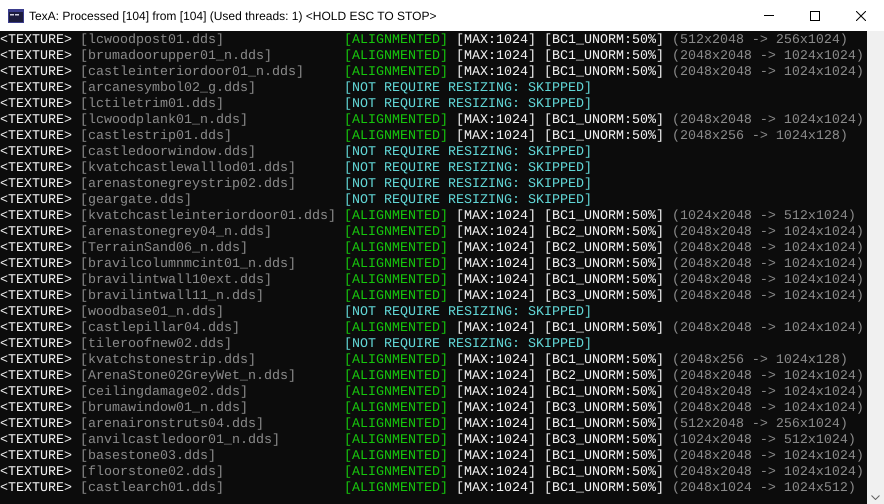 This screenshot has height=504, width=884. What do you see at coordinates (192, 73) in the screenshot?
I see `texture-name: [castleinteriordoor01_n.dds]` at bounding box center [192, 73].